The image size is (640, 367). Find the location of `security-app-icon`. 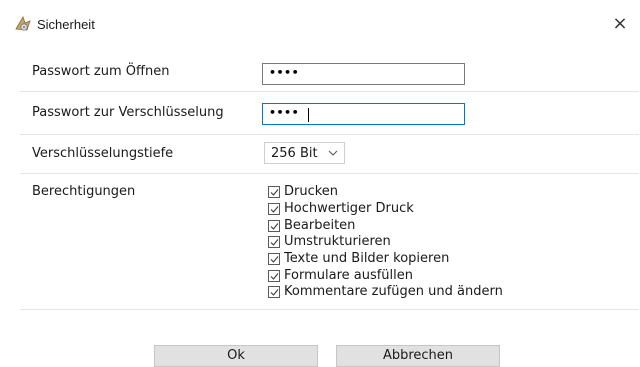

security-app-icon is located at coordinates (23, 24).